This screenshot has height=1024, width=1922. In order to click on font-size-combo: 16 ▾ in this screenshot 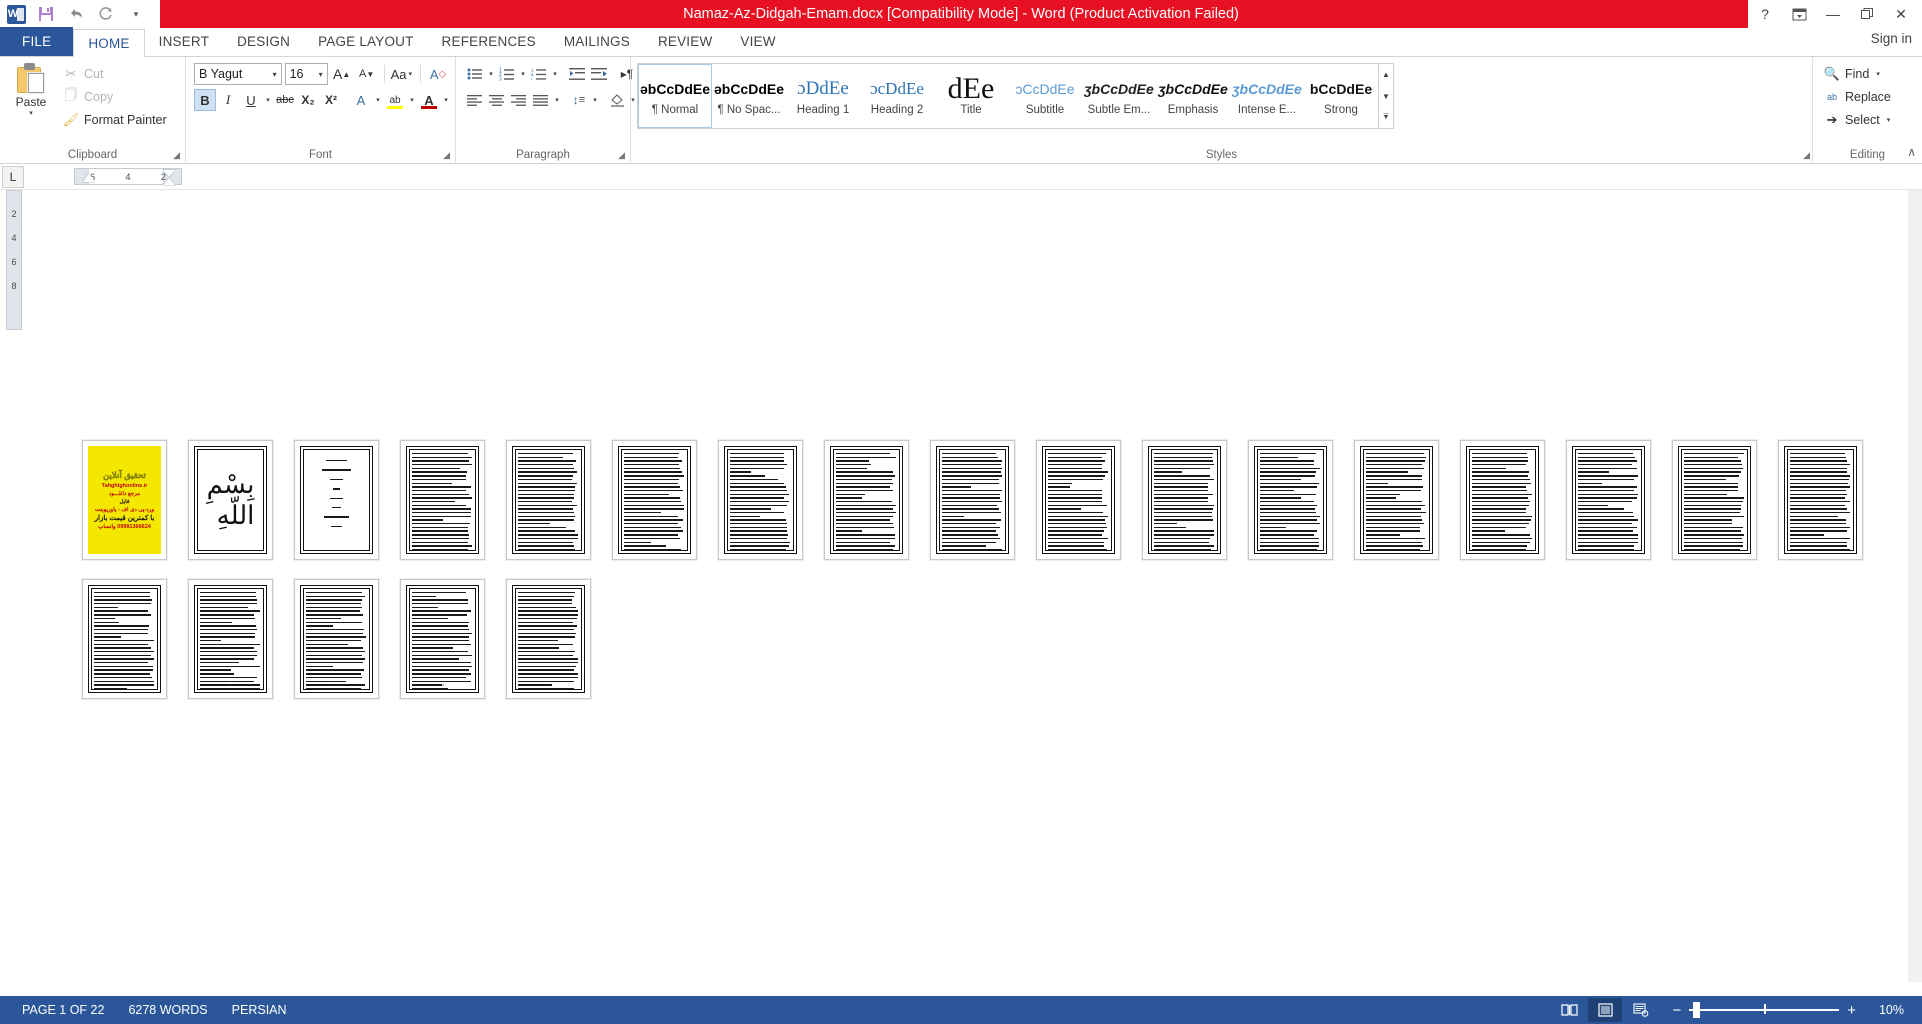, I will do `click(306, 74)`.